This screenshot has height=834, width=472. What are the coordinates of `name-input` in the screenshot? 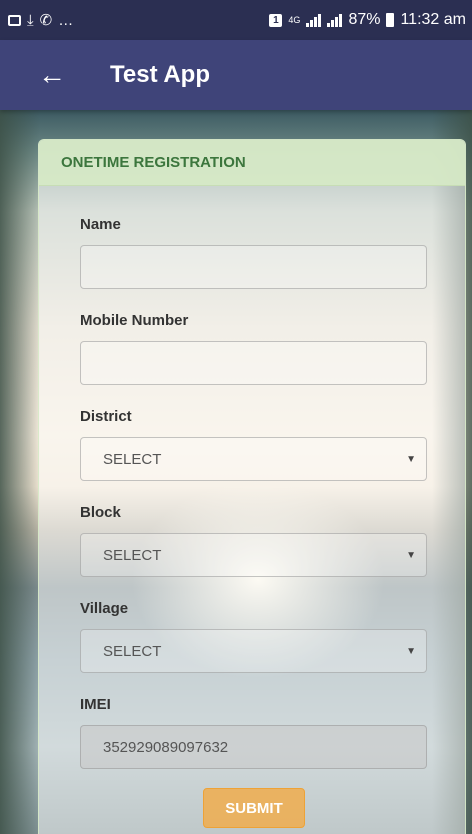 It's located at (253, 267).